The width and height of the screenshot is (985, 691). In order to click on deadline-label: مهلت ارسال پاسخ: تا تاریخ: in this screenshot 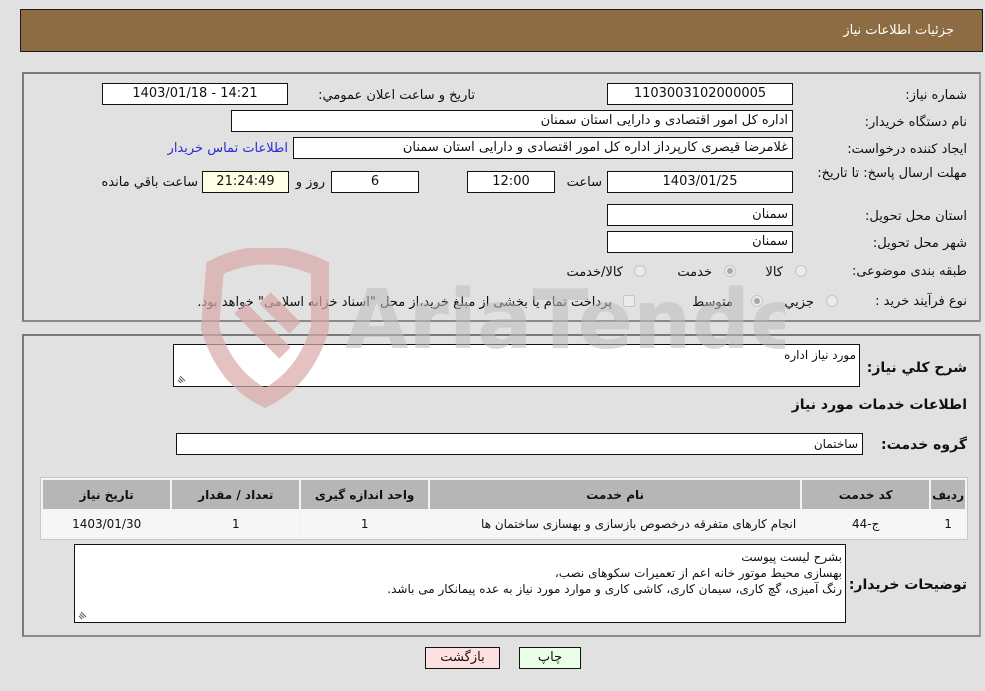, I will do `click(892, 173)`.